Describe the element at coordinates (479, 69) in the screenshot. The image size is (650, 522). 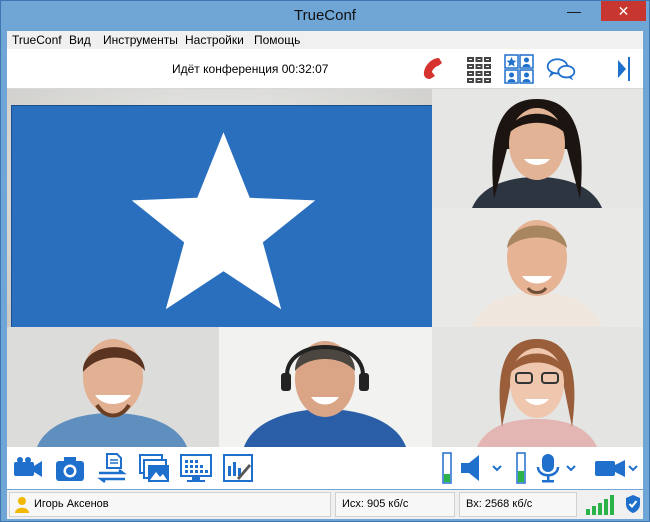
I see `dialpad-icon` at that location.